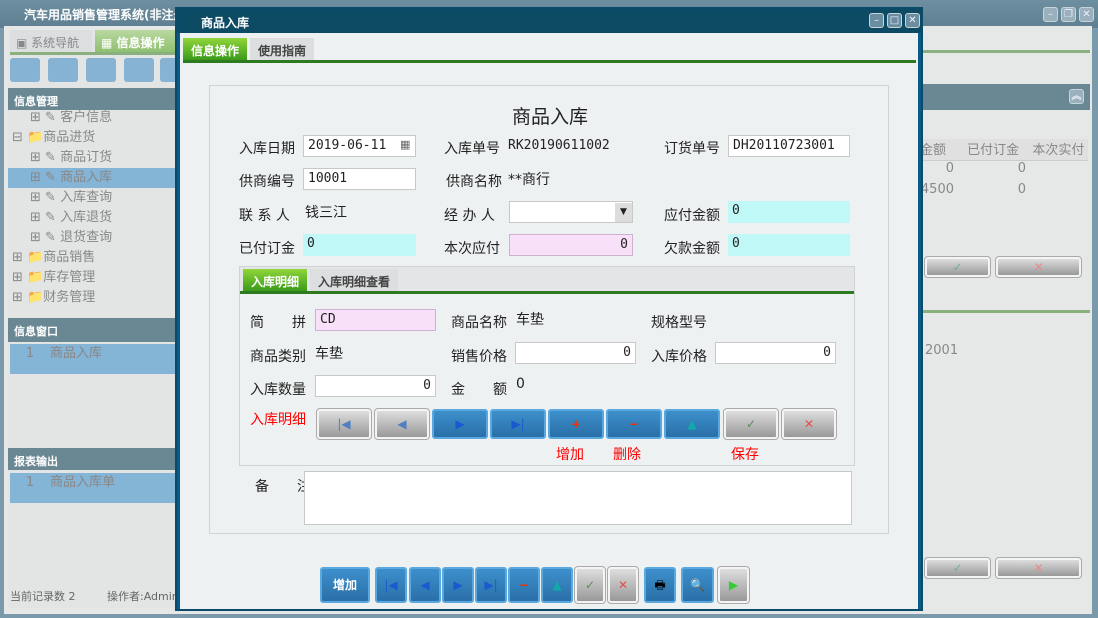 This screenshot has width=1098, height=618. Describe the element at coordinates (283, 487) in the screenshot. I see `remark-label: 备 注` at that location.